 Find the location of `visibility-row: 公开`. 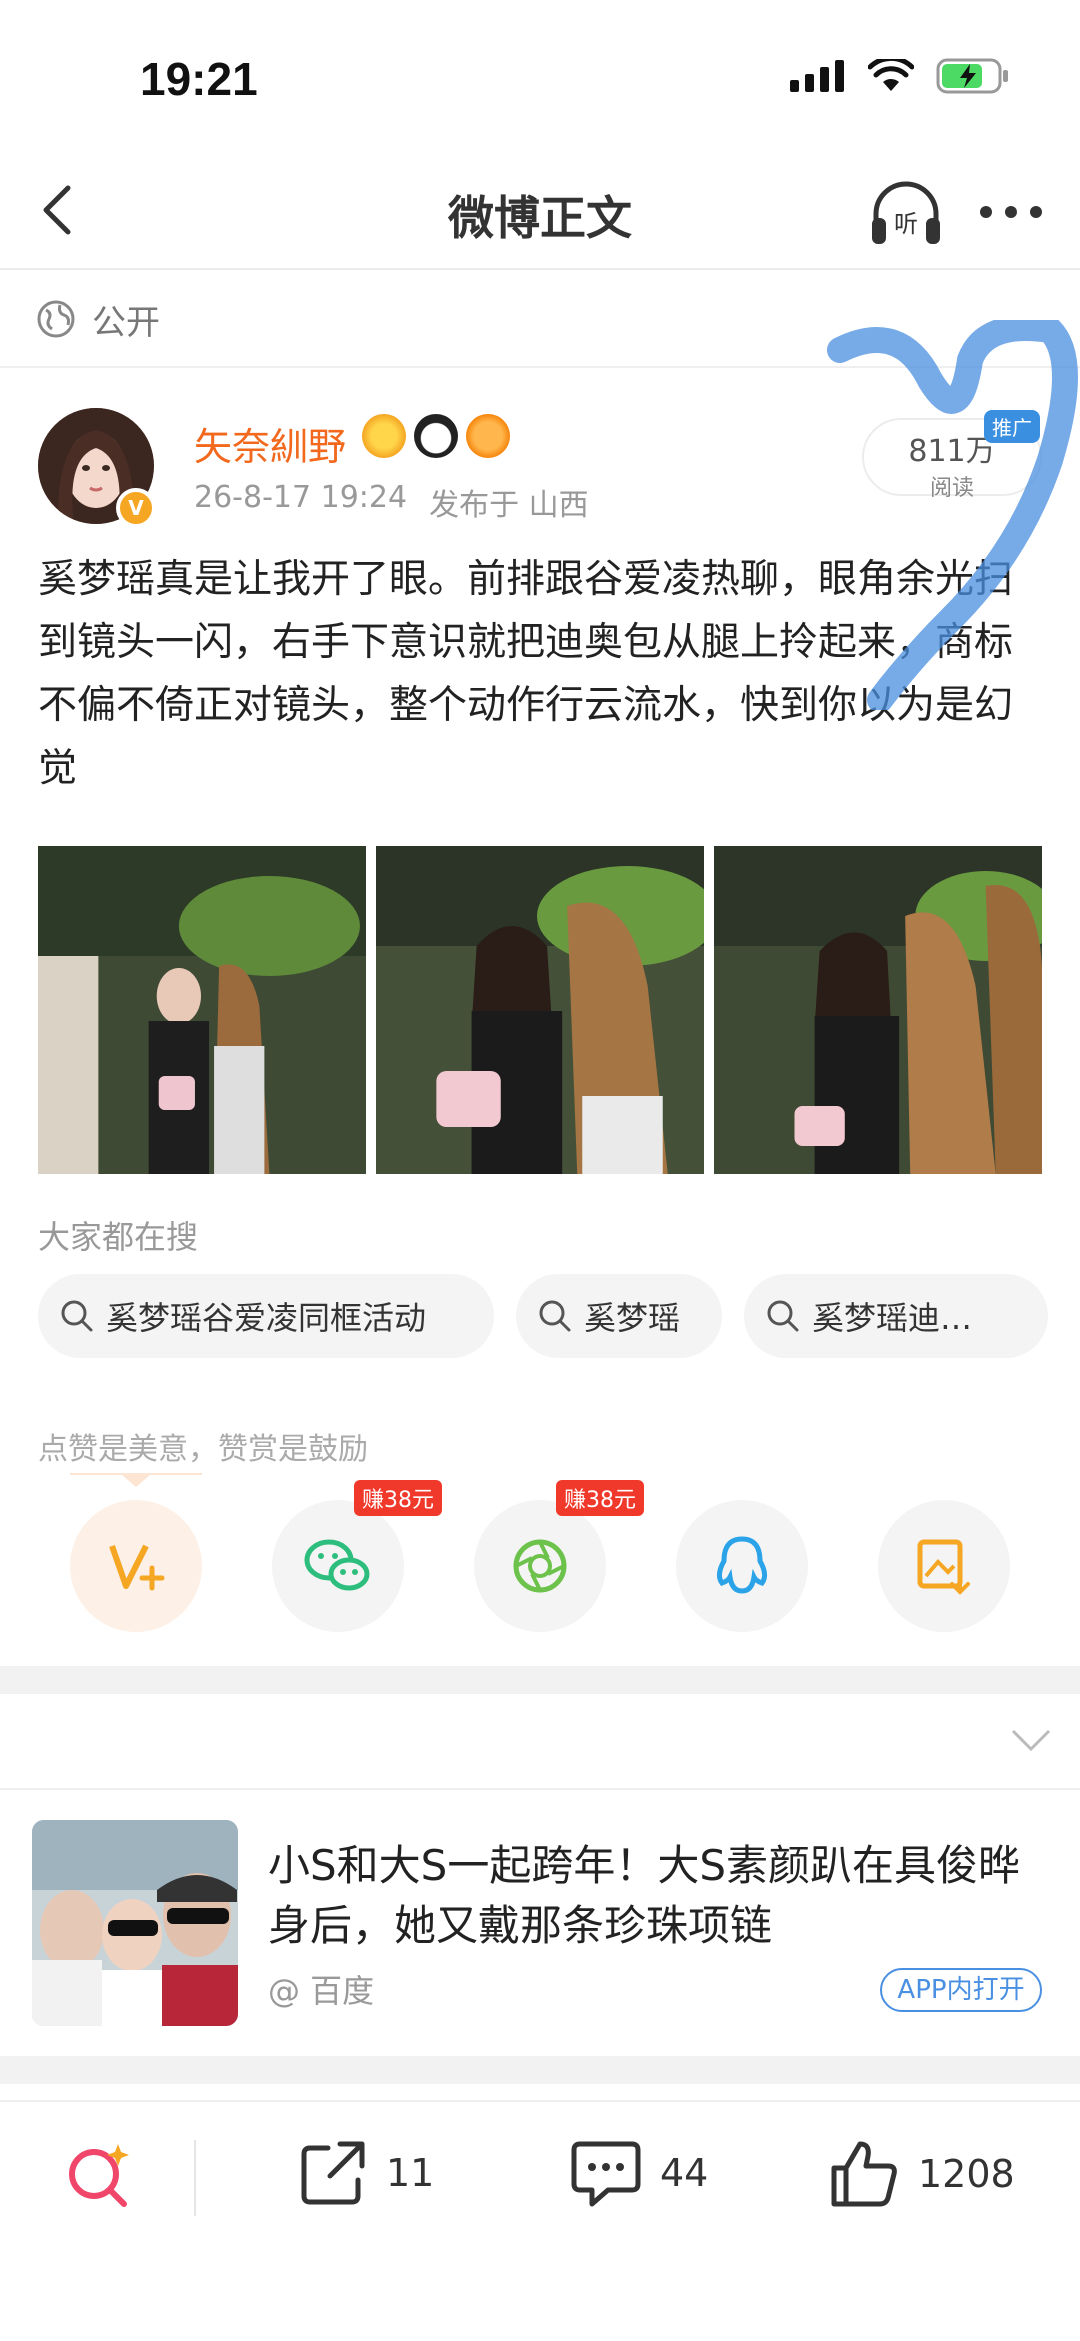

visibility-row: 公开 is located at coordinates (540, 320).